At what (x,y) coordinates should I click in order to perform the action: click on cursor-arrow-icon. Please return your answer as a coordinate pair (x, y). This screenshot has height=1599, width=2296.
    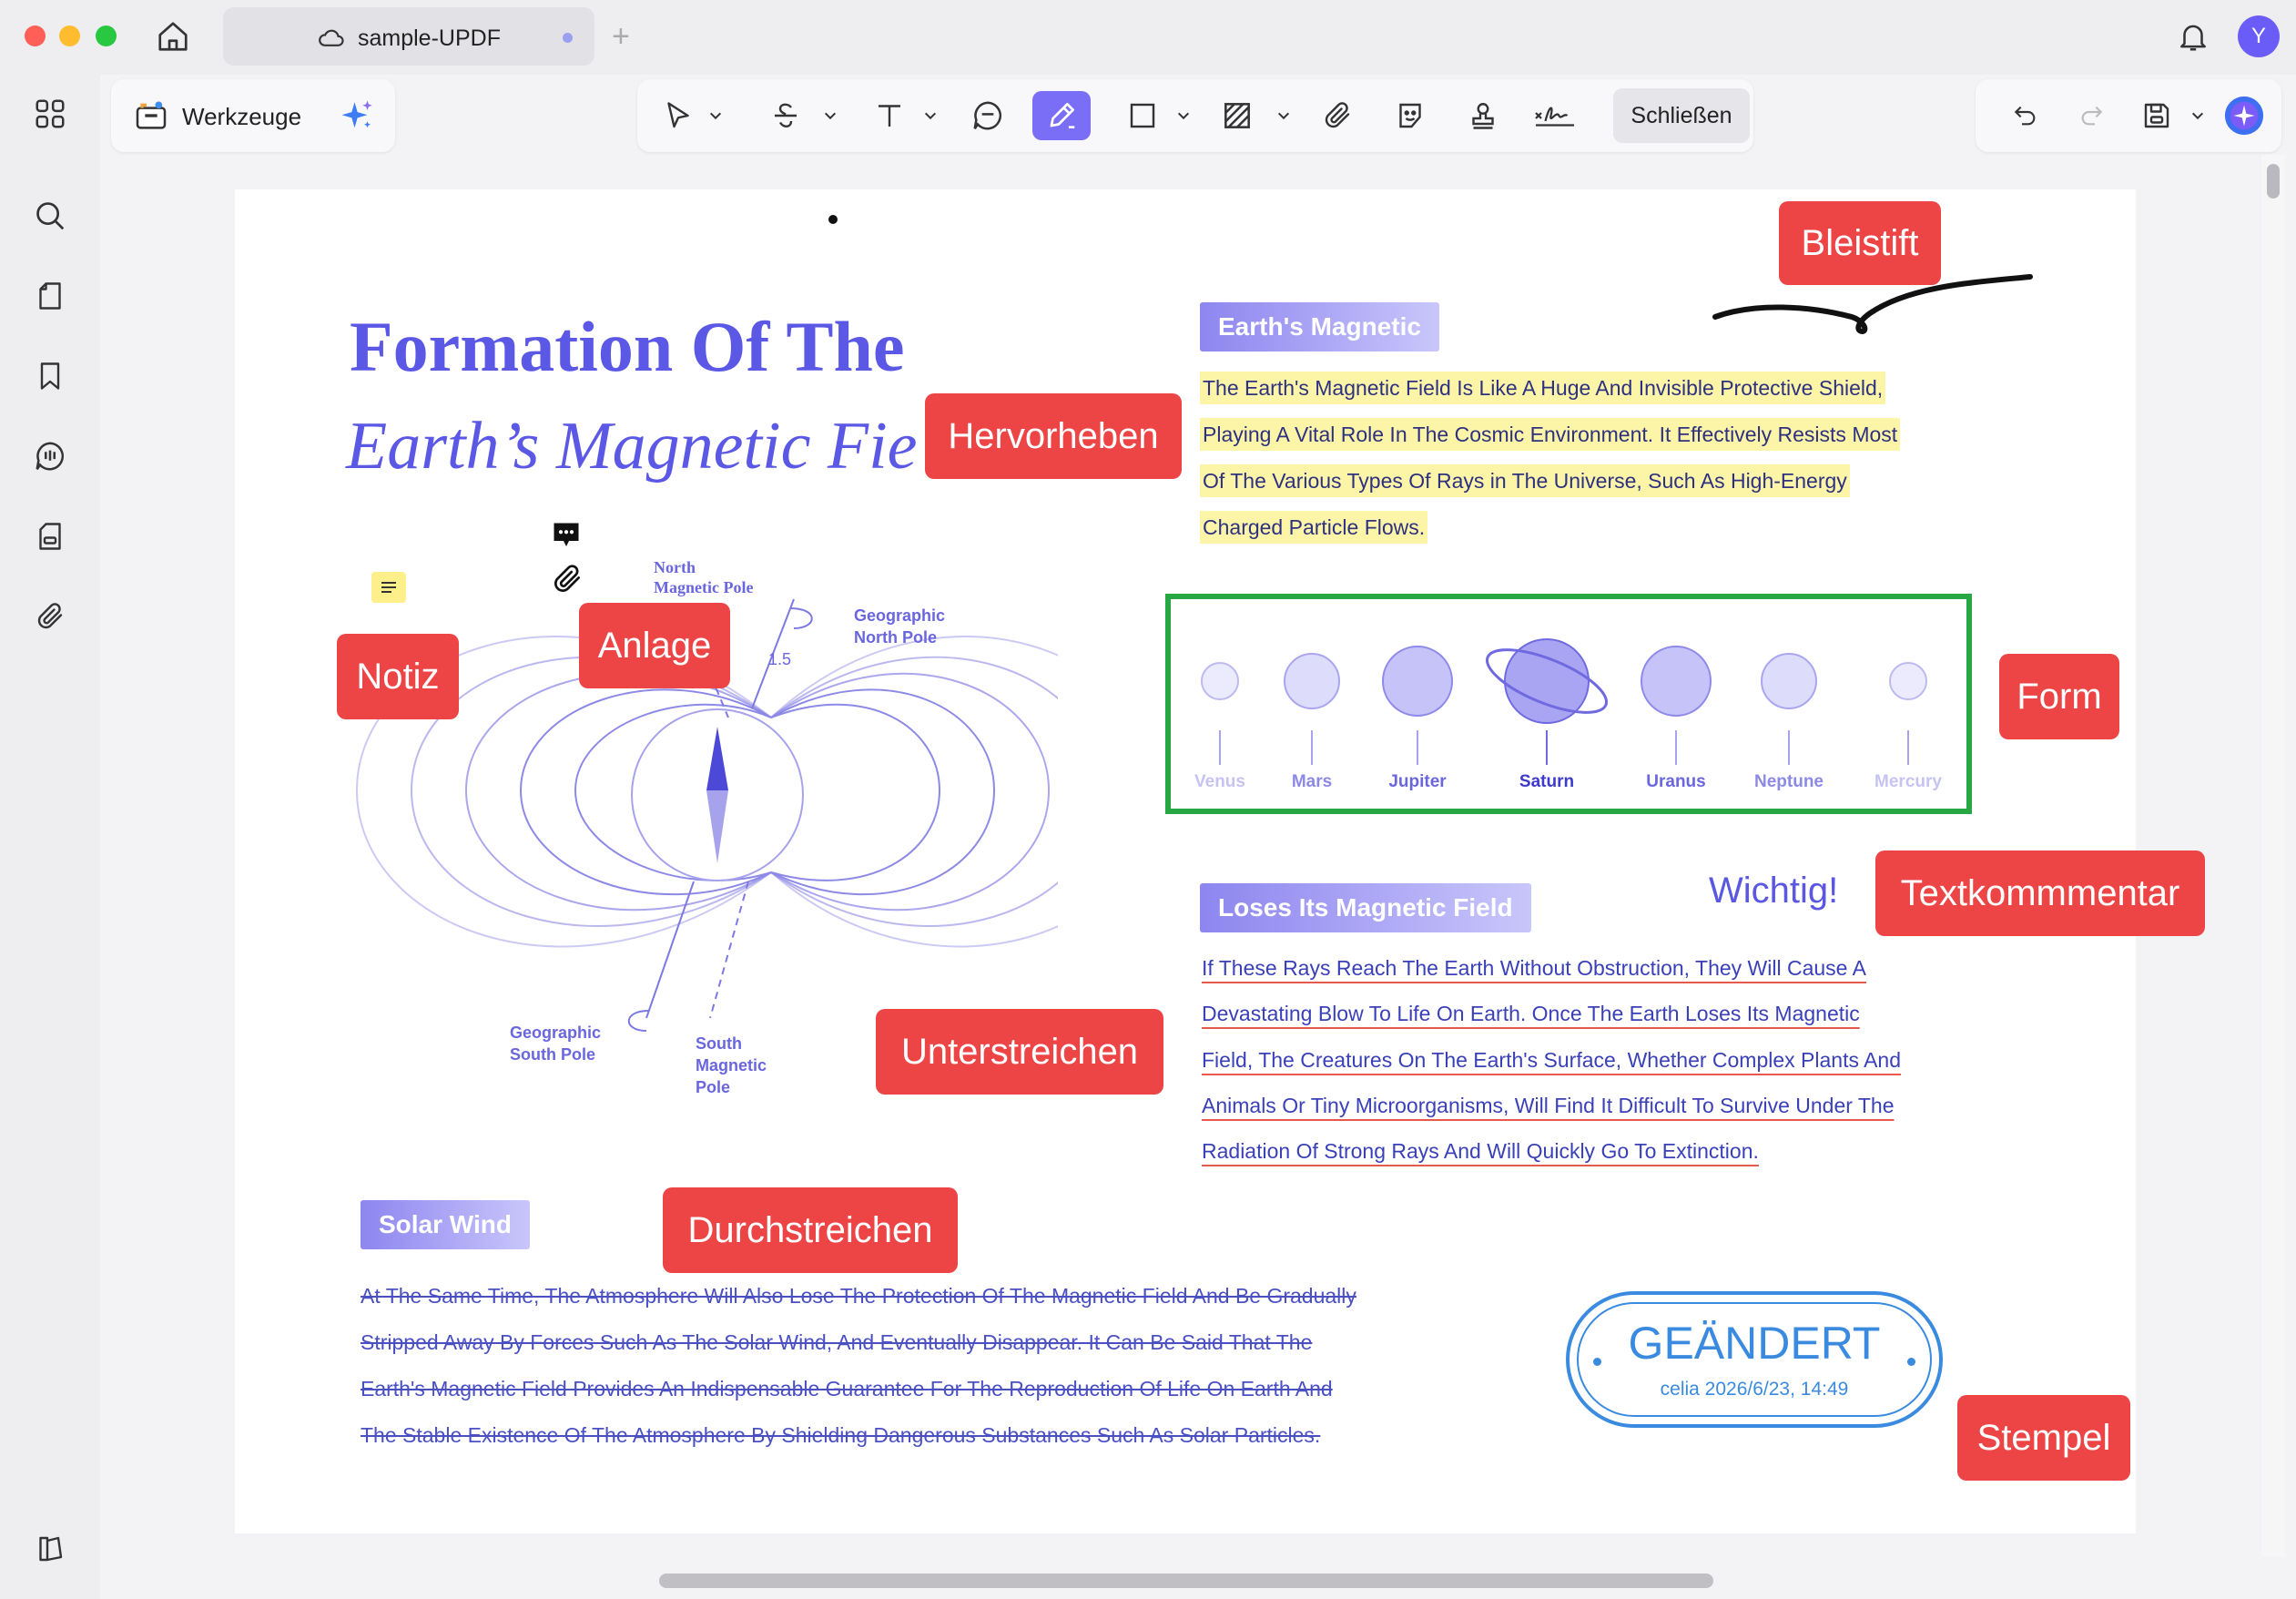
    Looking at the image, I should click on (678, 115).